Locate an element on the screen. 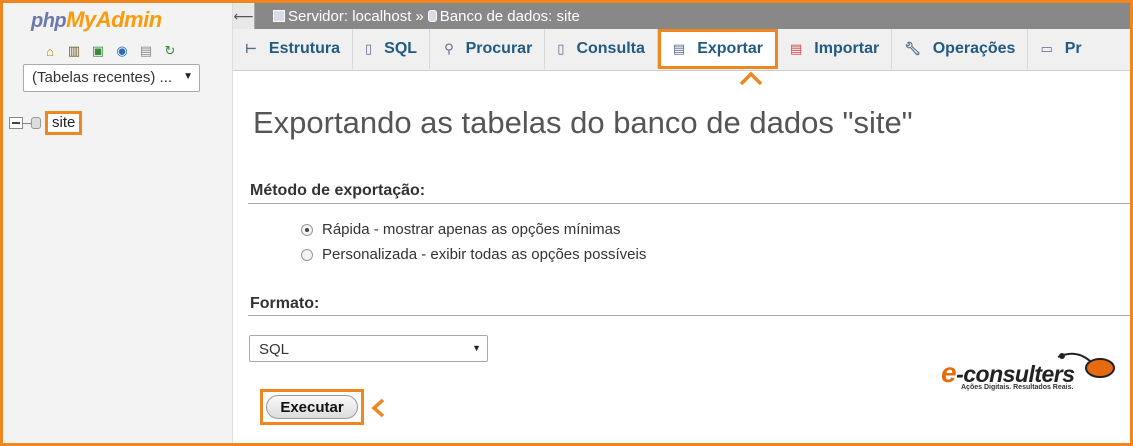 The width and height of the screenshot is (1133, 446). tab-exportar: ▤ Exportar is located at coordinates (717, 49).